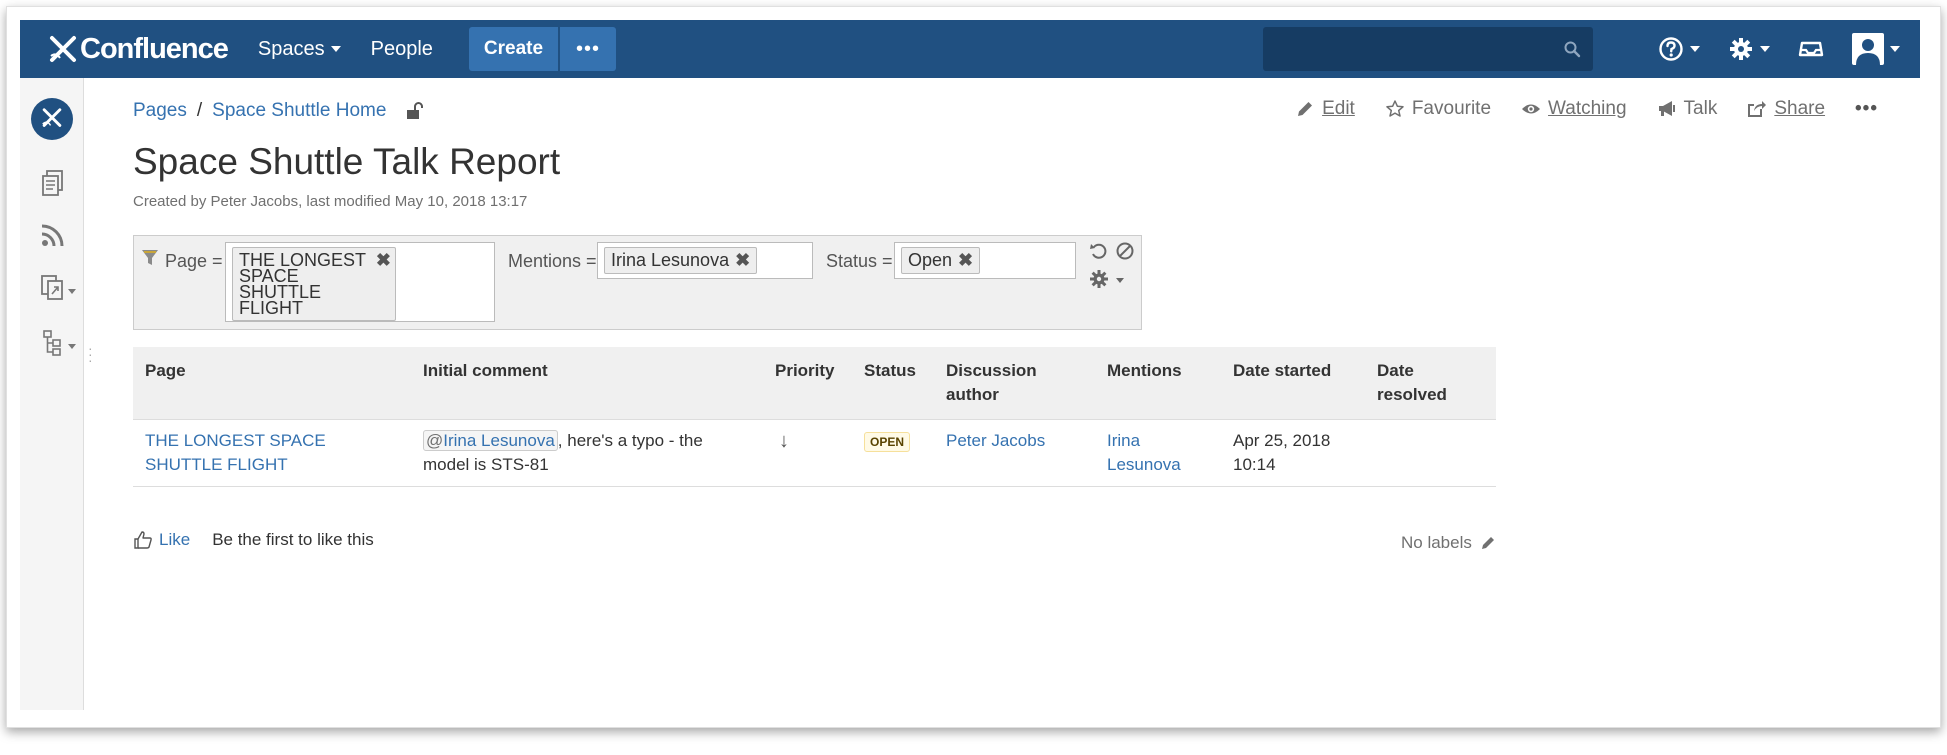 The height and width of the screenshot is (755, 1947). Describe the element at coordinates (1779, 49) in the screenshot. I see `header-icons` at that location.